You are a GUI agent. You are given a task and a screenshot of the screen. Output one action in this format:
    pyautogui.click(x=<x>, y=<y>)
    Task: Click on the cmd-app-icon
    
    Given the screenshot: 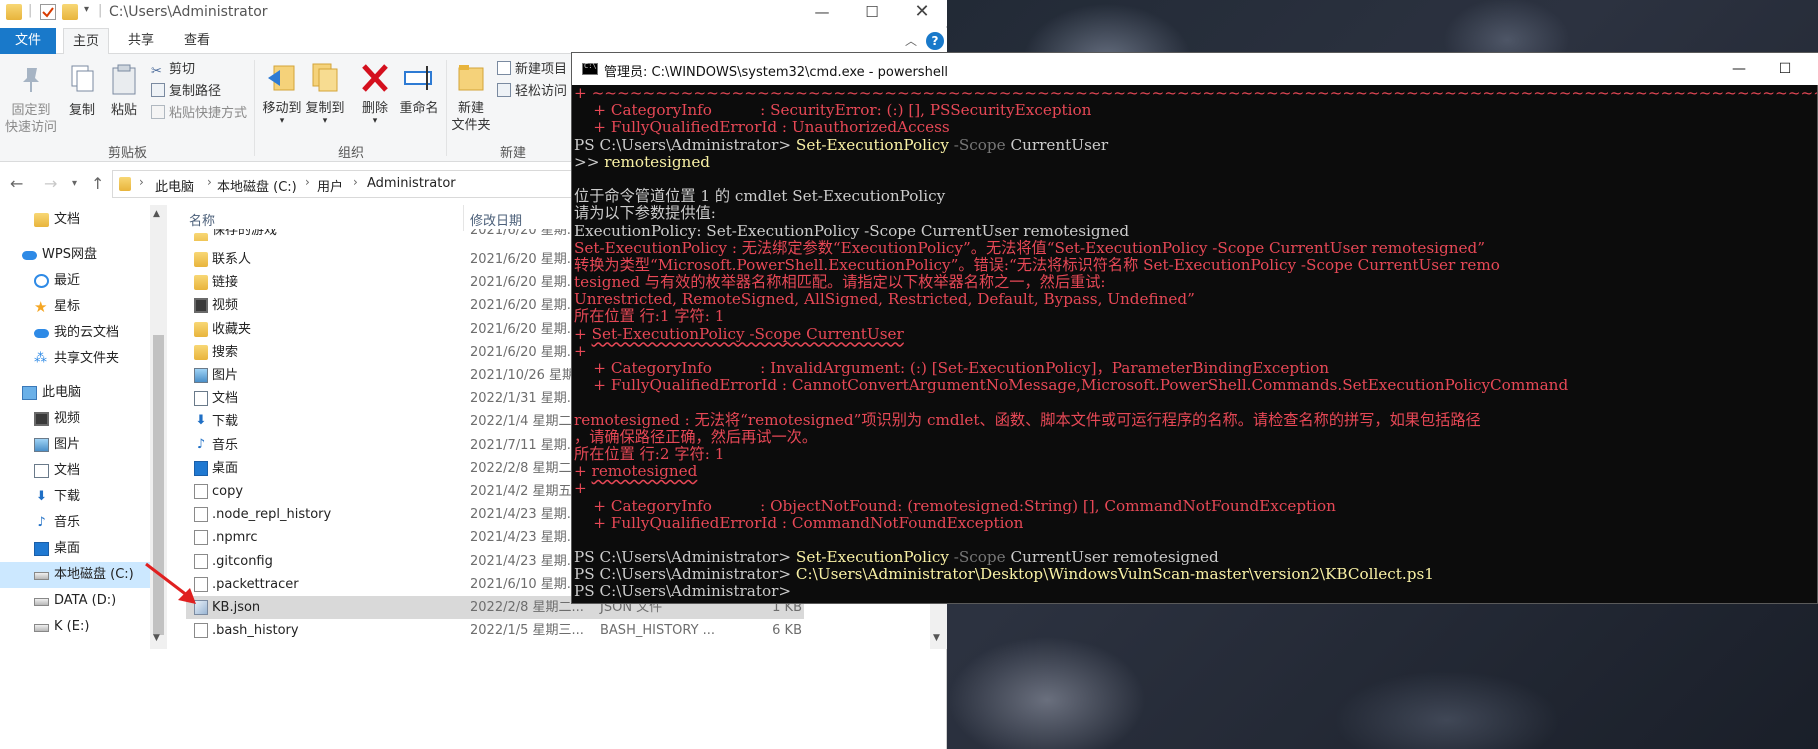 What is the action you would take?
    pyautogui.click(x=590, y=68)
    